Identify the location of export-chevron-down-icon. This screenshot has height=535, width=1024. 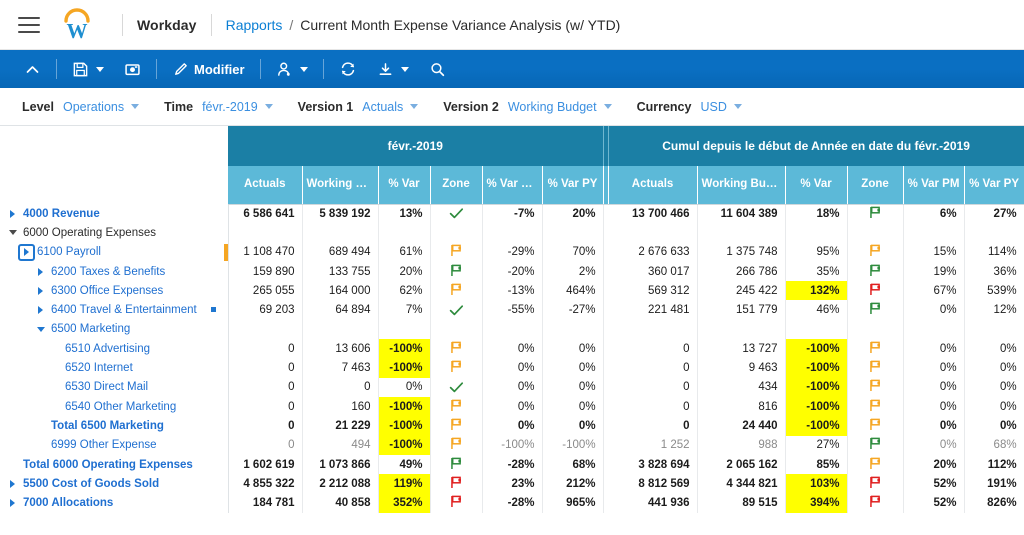
(404, 69).